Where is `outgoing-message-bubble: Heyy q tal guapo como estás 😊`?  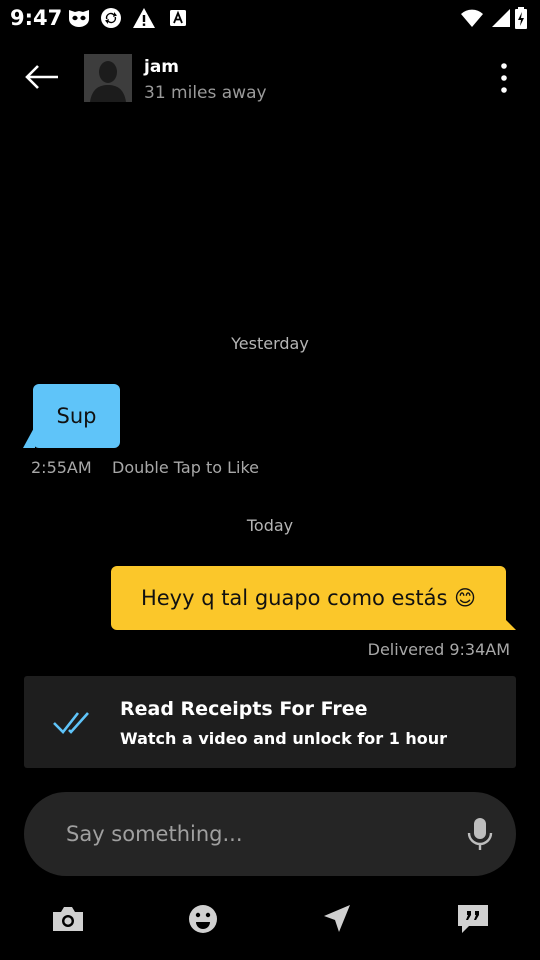
outgoing-message-bubble: Heyy q tal guapo como estás 😊 is located at coordinates (308, 598).